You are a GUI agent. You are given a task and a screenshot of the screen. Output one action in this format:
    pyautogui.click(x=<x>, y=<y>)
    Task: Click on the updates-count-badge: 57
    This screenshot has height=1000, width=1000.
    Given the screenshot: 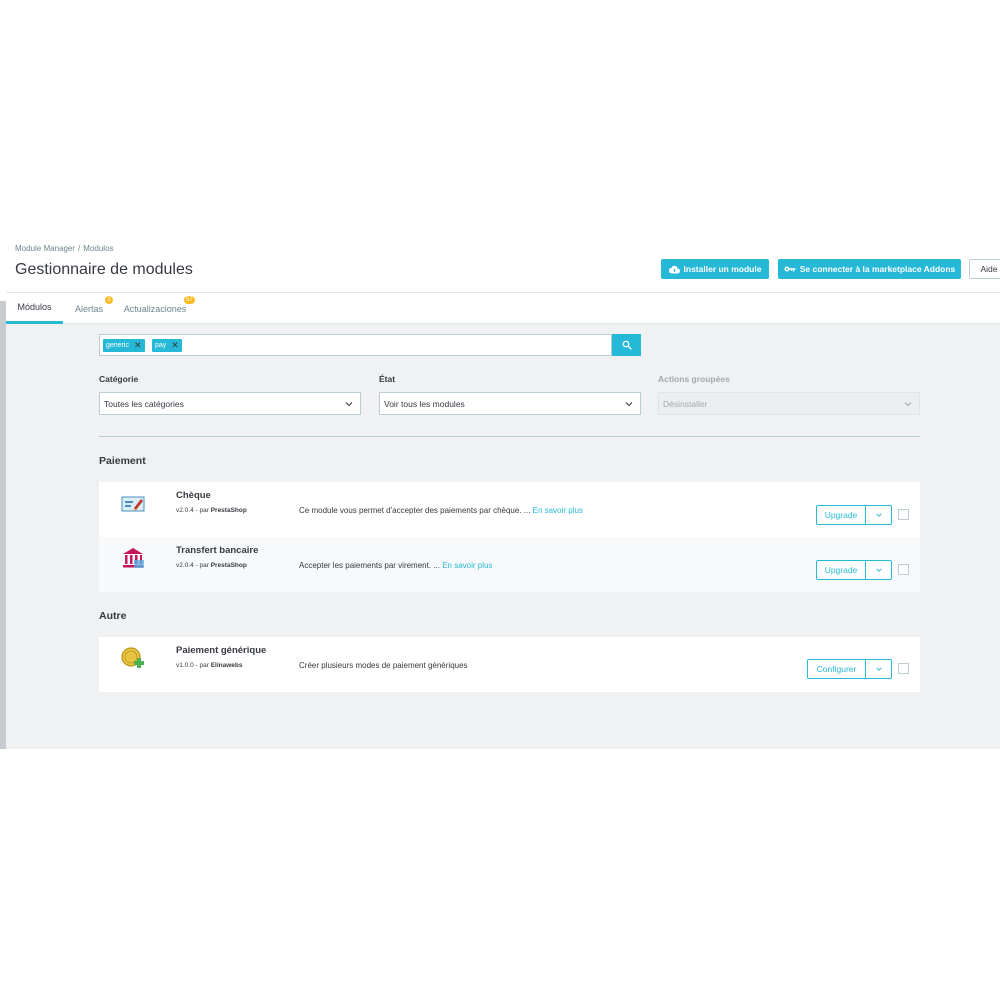 What is the action you would take?
    pyautogui.click(x=189, y=300)
    